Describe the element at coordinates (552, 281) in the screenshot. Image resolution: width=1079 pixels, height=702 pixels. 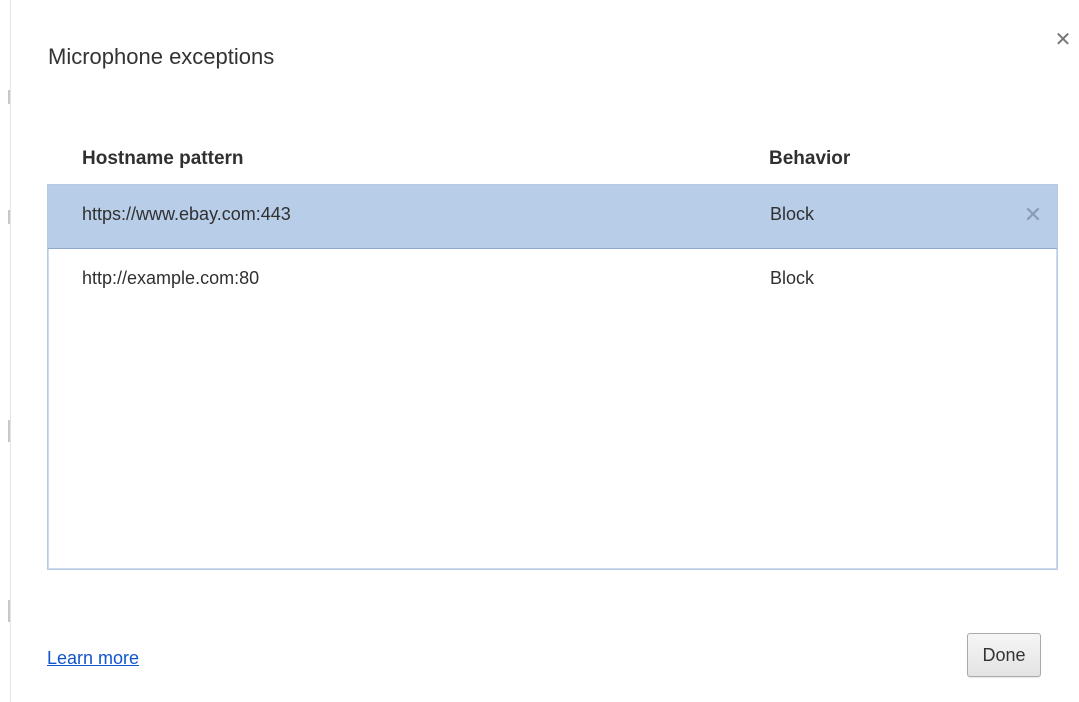
I see `exception-row: http://example.com:80 Block` at that location.